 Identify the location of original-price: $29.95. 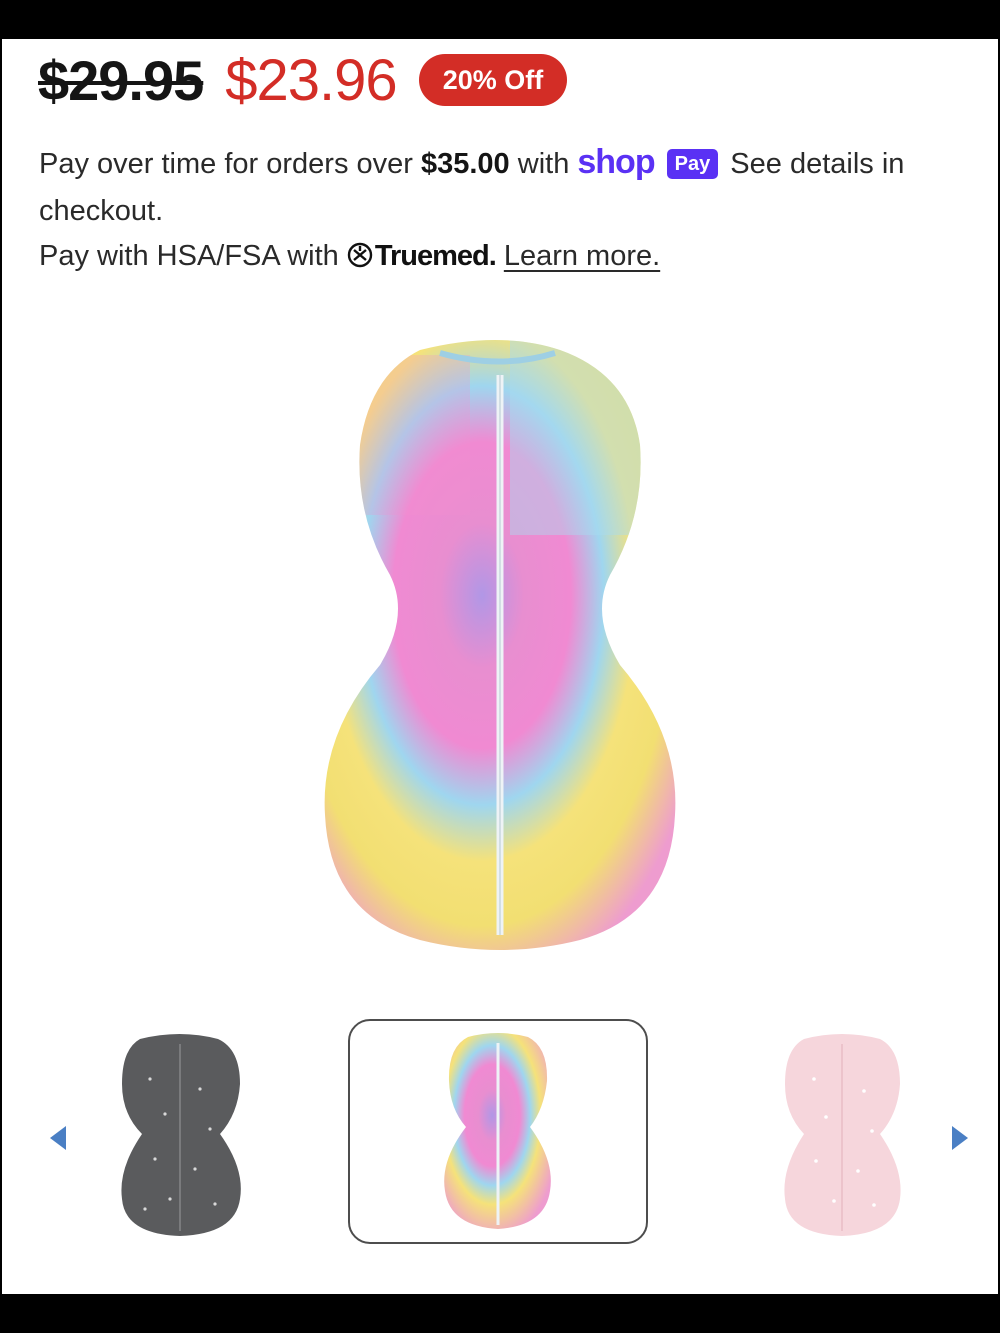
(121, 80).